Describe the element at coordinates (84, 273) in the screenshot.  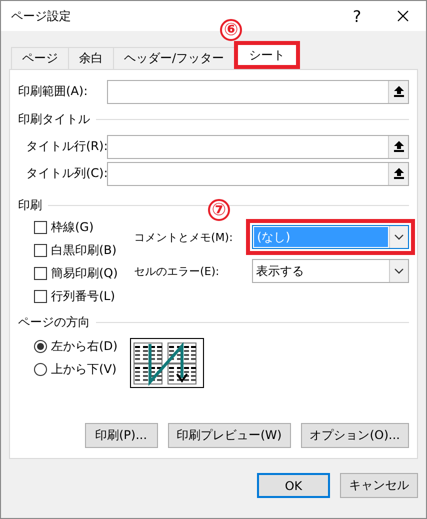
I see `checkbox-label: 簡易印刷(Q)` at that location.